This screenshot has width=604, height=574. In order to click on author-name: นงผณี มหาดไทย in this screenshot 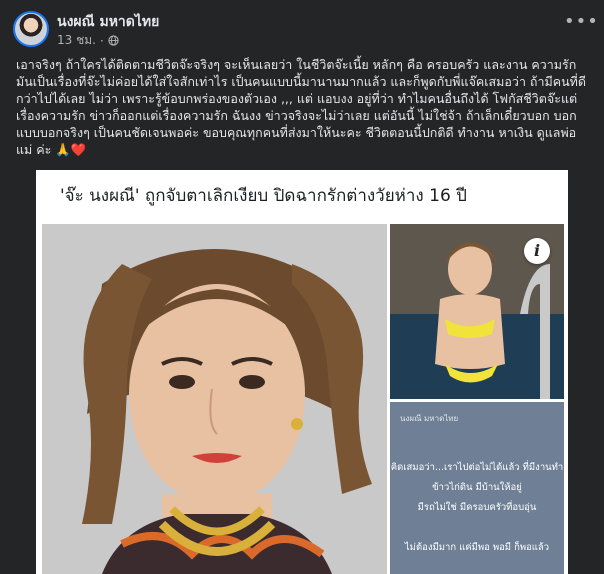, I will do `click(108, 22)`.